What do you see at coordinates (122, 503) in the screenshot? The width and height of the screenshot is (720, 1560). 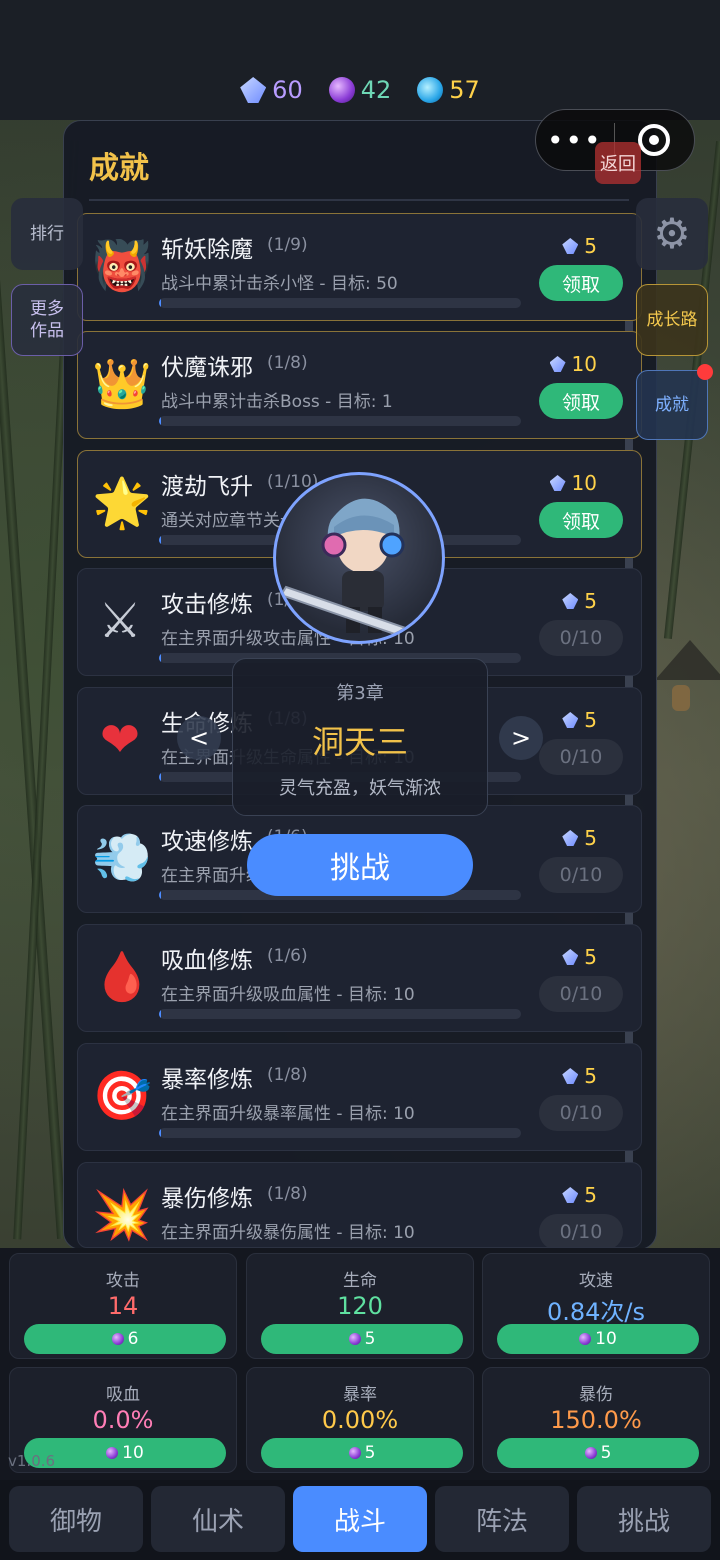 I see `star-icon: 🌟` at bounding box center [122, 503].